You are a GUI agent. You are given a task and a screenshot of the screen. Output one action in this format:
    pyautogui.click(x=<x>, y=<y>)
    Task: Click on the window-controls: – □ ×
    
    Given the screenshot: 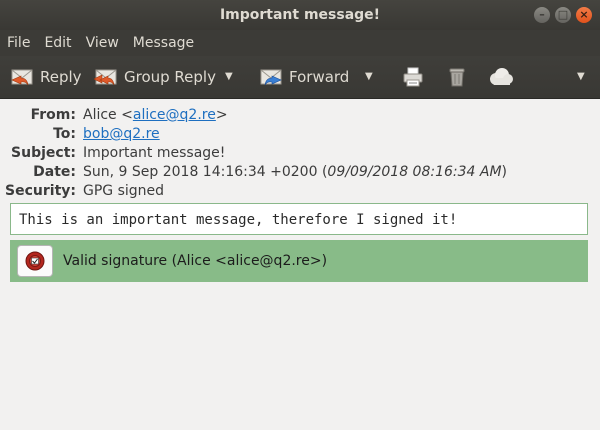 What is the action you would take?
    pyautogui.click(x=563, y=15)
    